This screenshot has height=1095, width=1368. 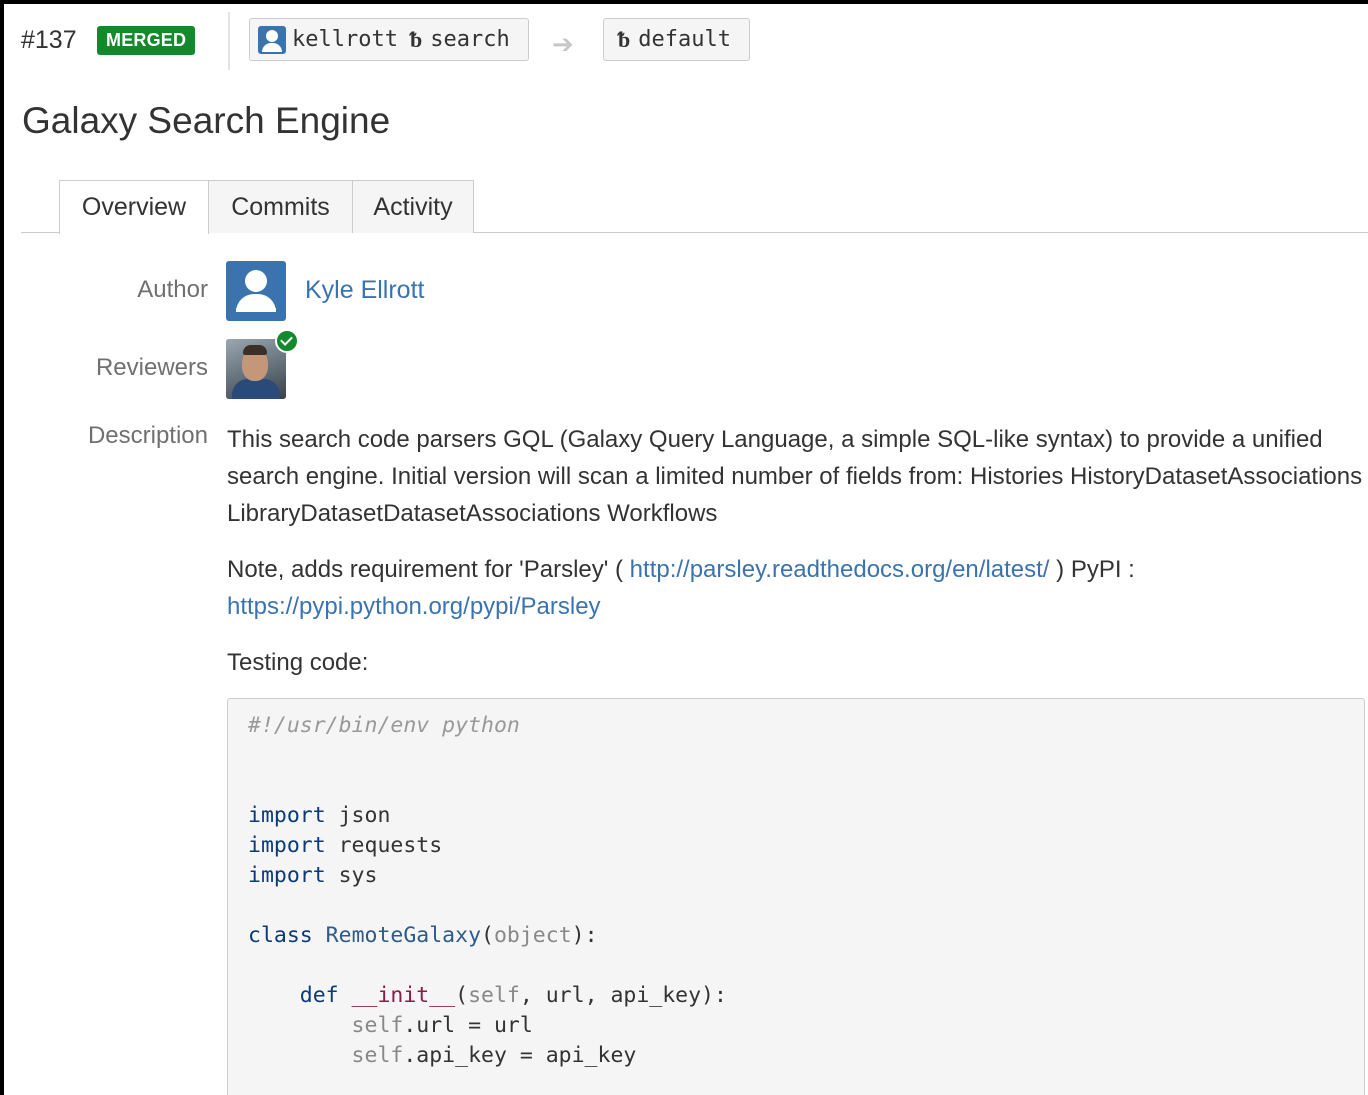 What do you see at coordinates (293, 995) in the screenshot?
I see `code-keyword: def` at bounding box center [293, 995].